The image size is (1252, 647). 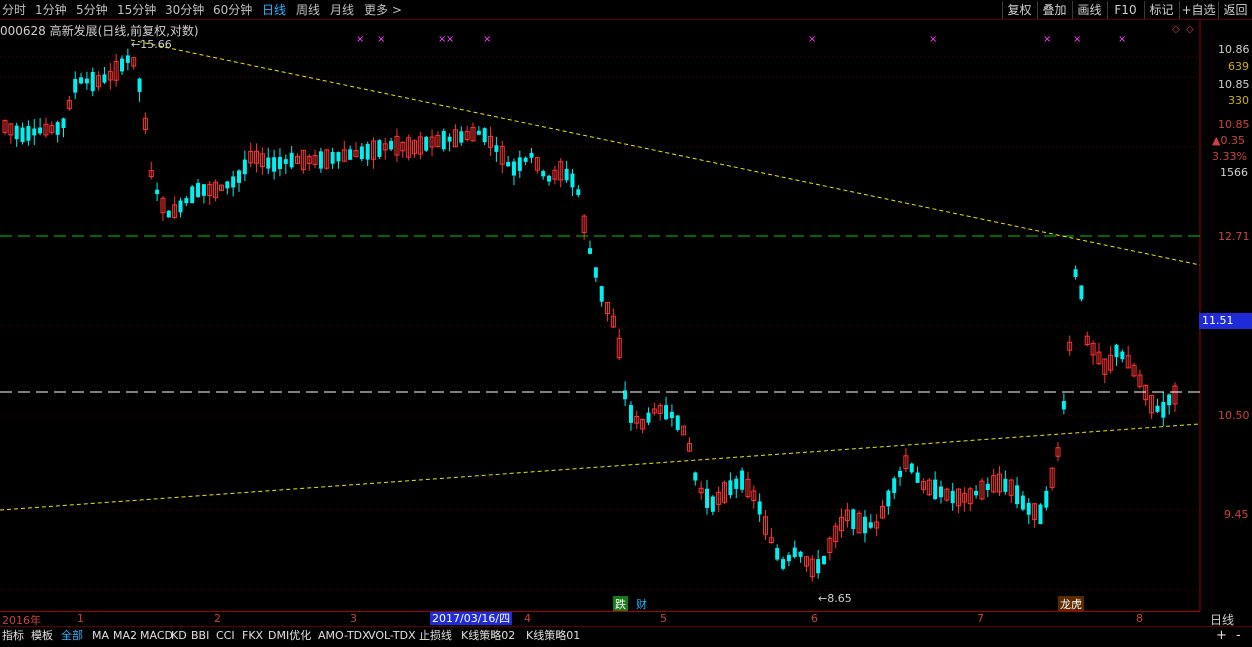 What do you see at coordinates (308, 10) in the screenshot?
I see `tab-weekly: 周线` at bounding box center [308, 10].